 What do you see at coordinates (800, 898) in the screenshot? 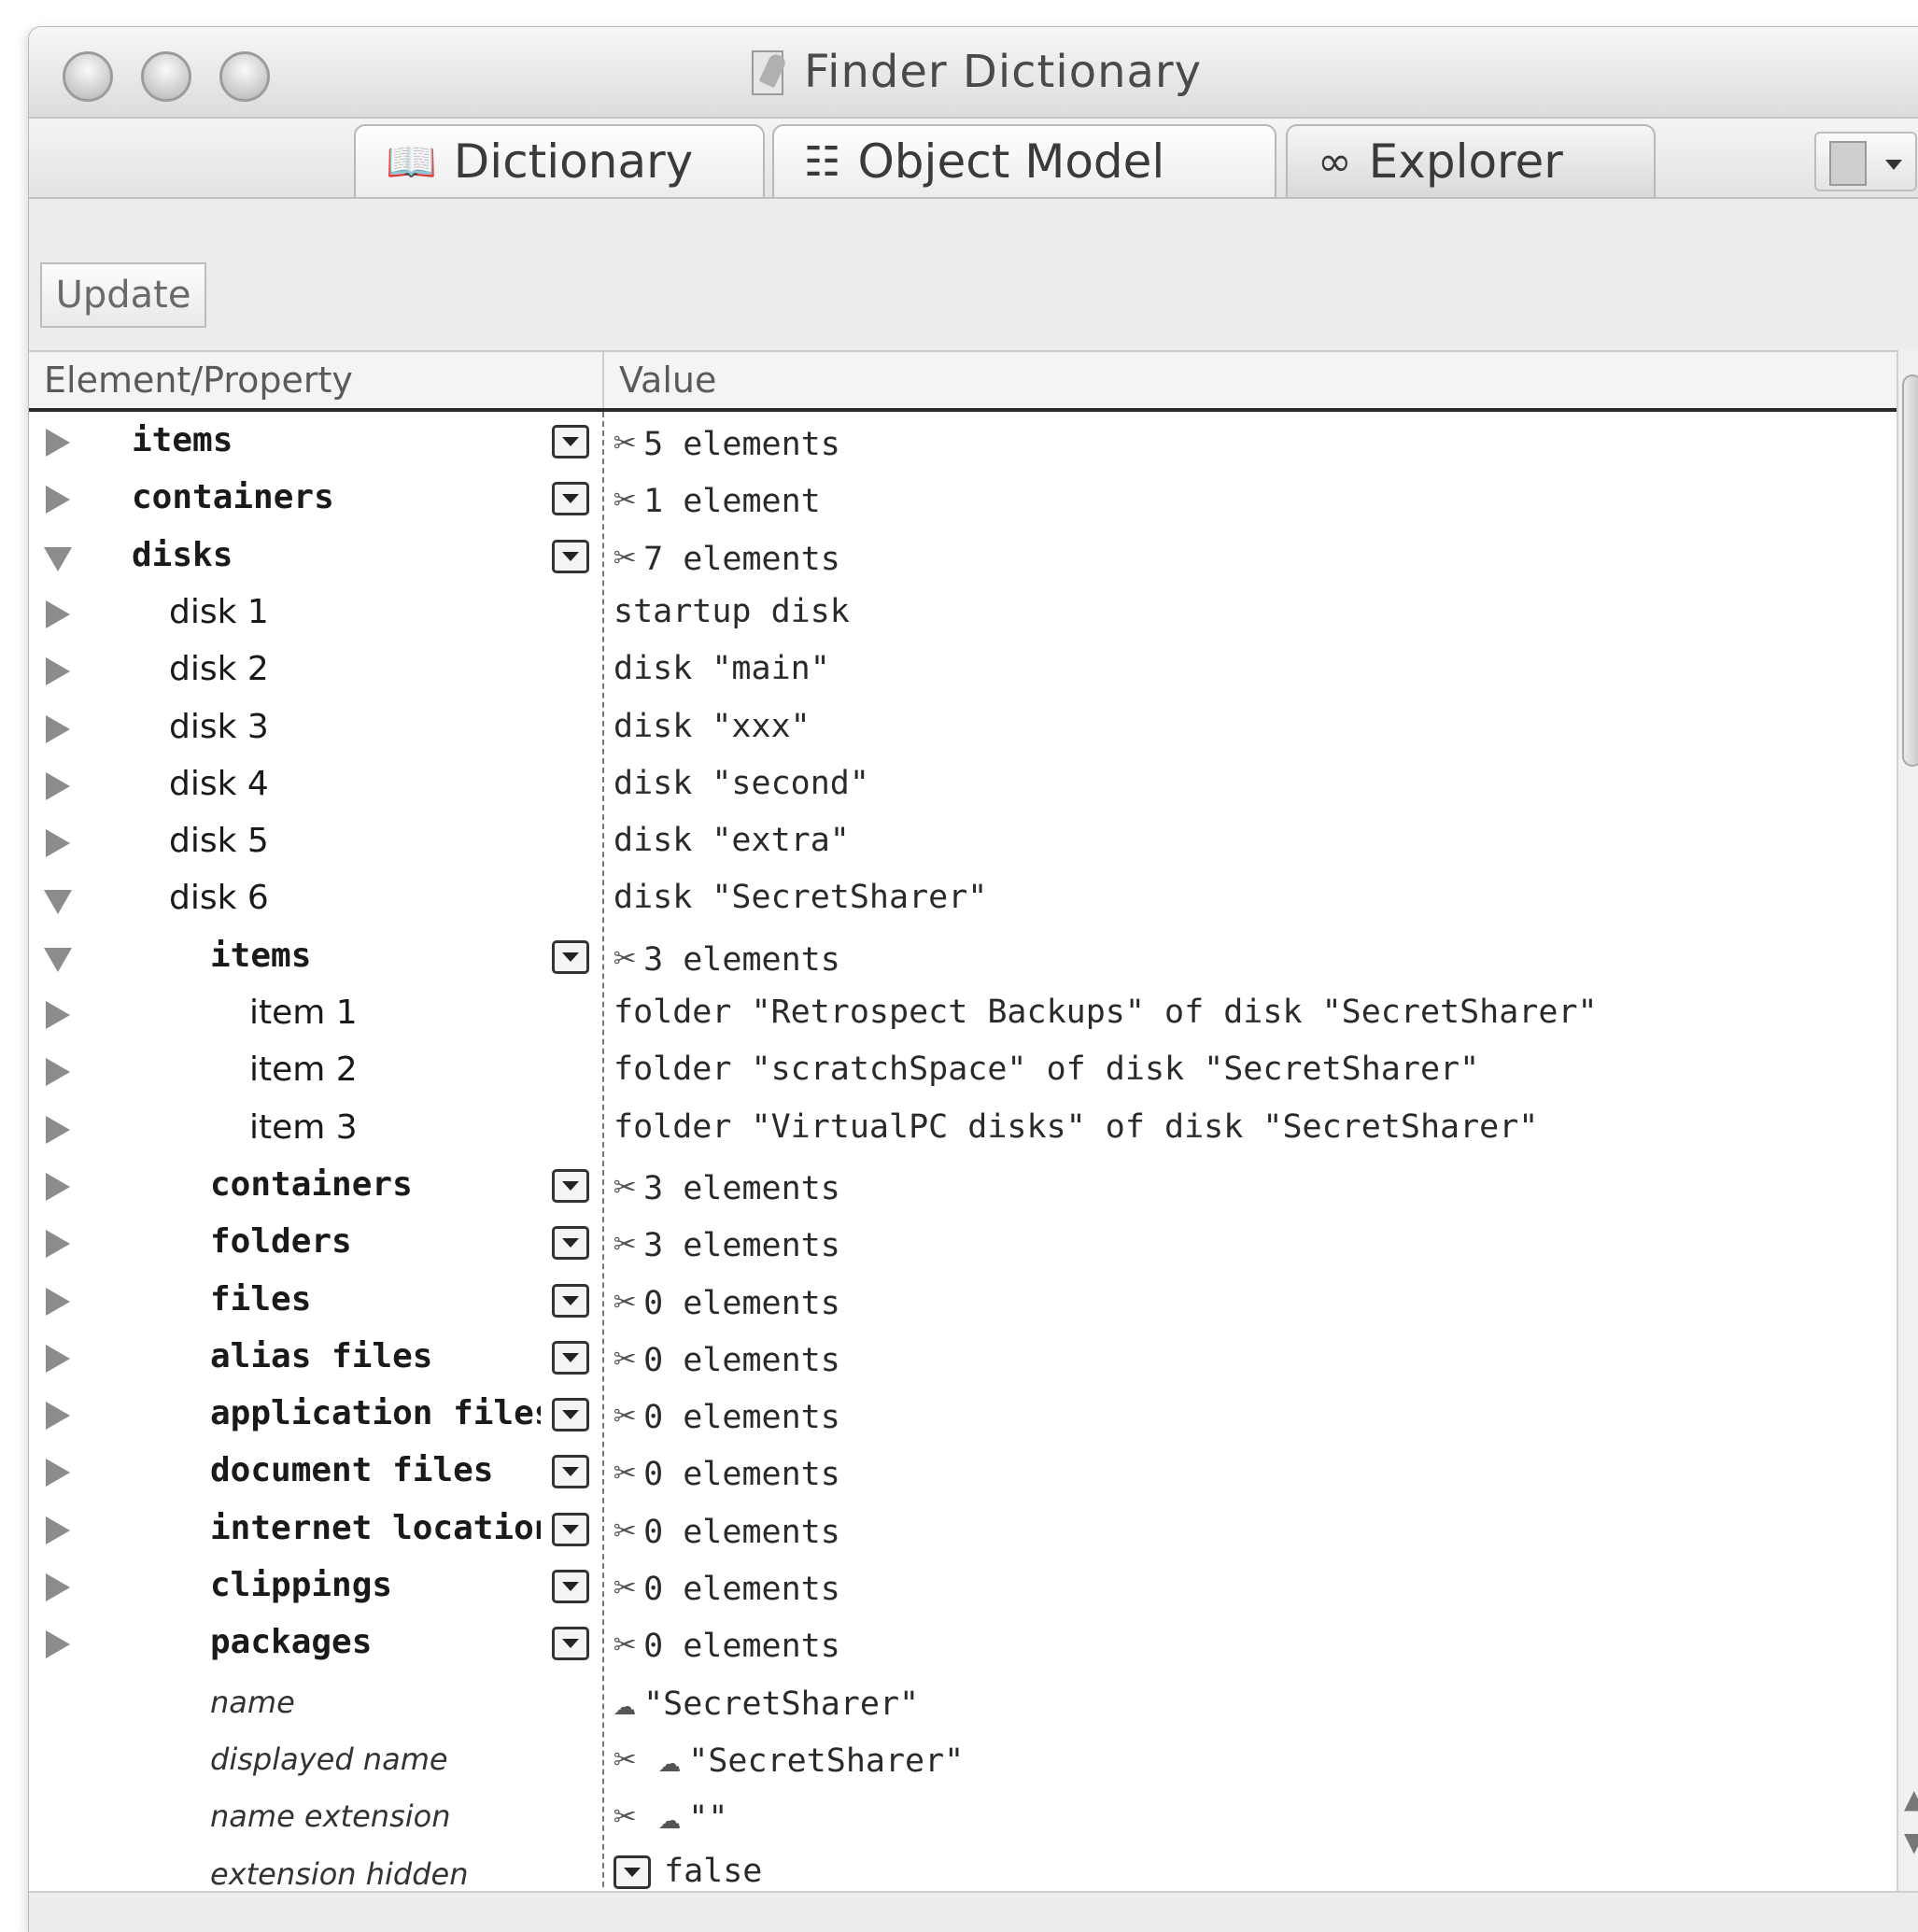
I see `row-value-text: disk "SecretSharer"` at bounding box center [800, 898].